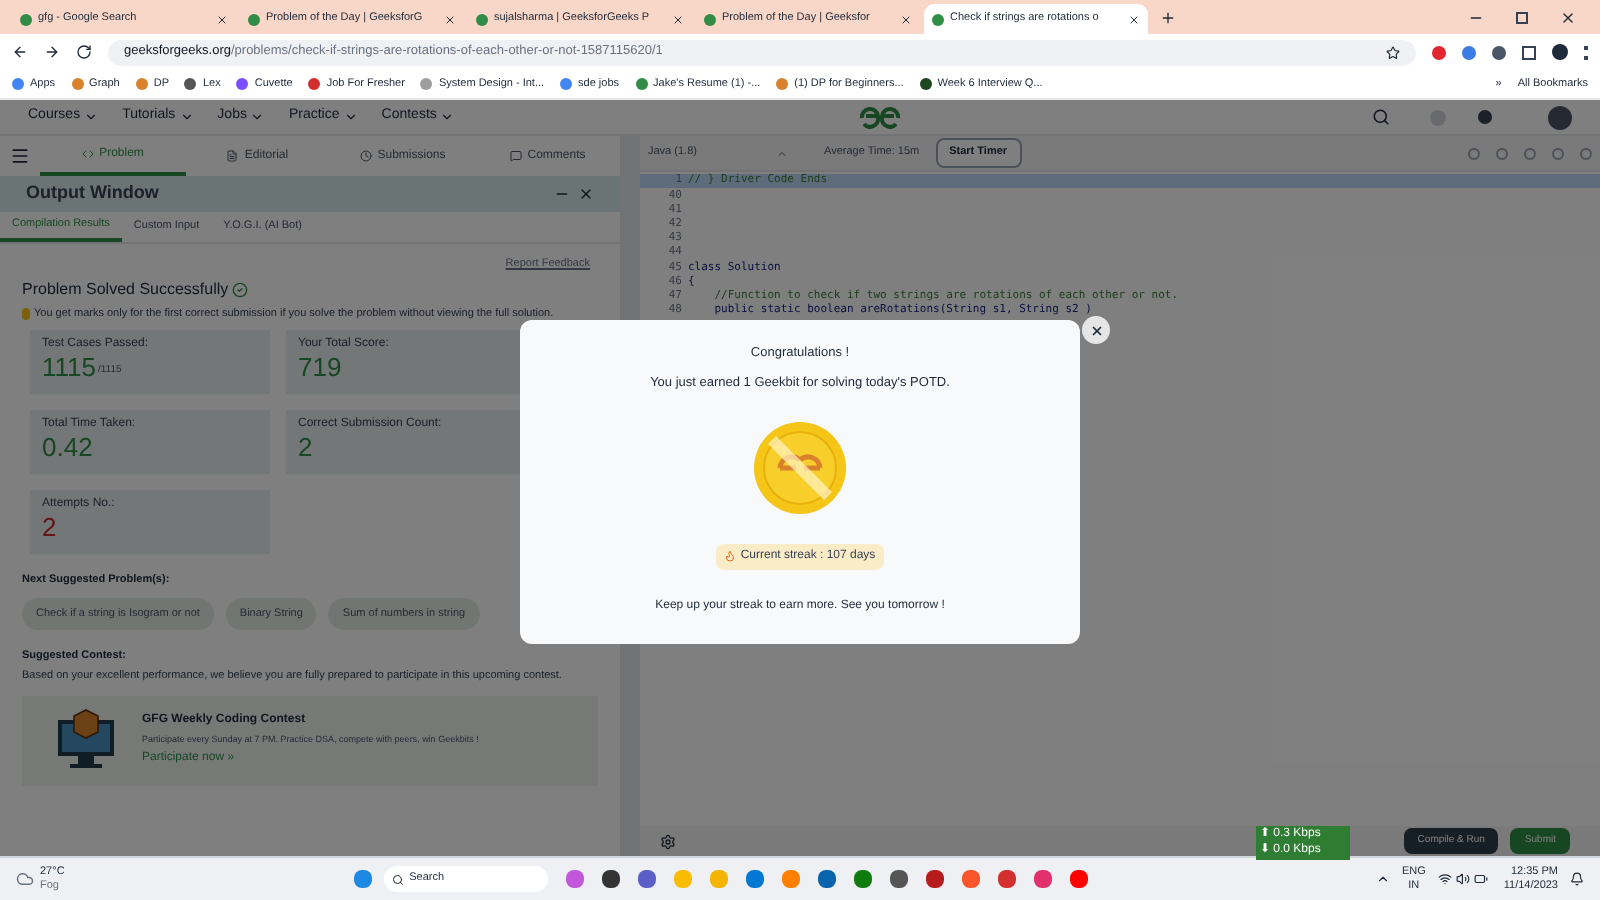  I want to click on volume-icon, so click(1462, 879).